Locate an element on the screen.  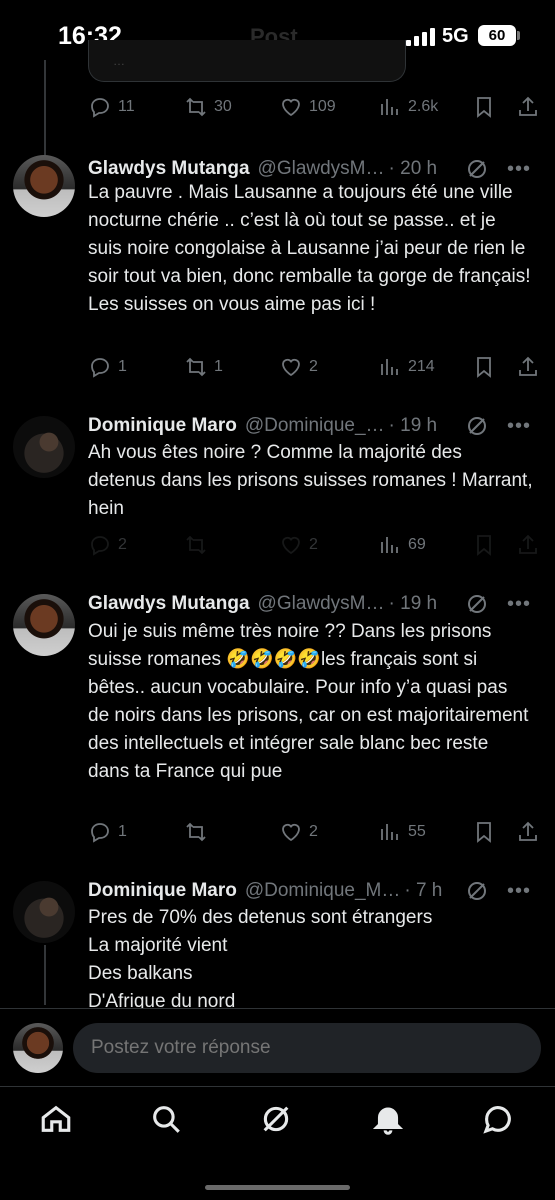
messages-icon is located at coordinates (497, 1120).